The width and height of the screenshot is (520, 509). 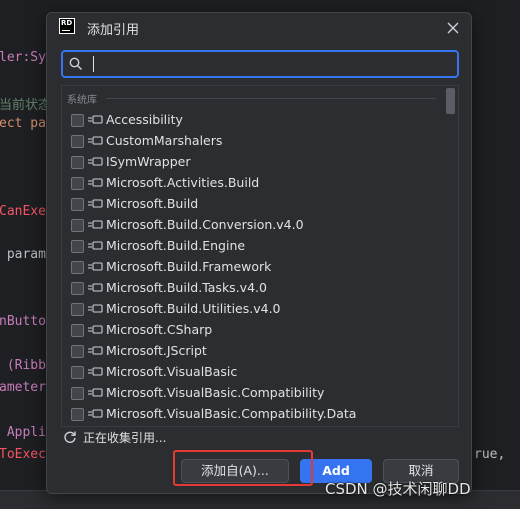 I want to click on reference-label: Microsoft.VisualBasic.Compatibility.Data, so click(x=231, y=413).